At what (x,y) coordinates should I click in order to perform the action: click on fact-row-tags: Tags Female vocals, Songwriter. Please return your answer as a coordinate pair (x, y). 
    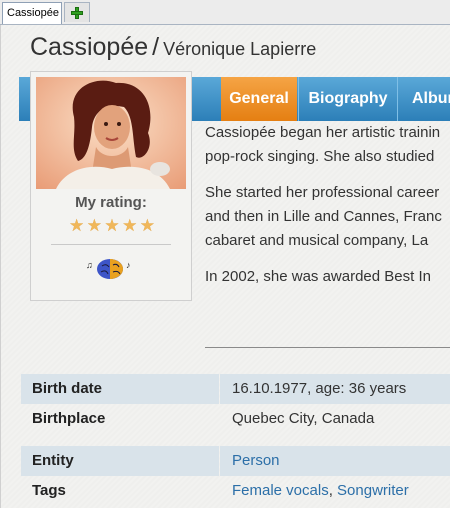
    Looking at the image, I should click on (235, 491).